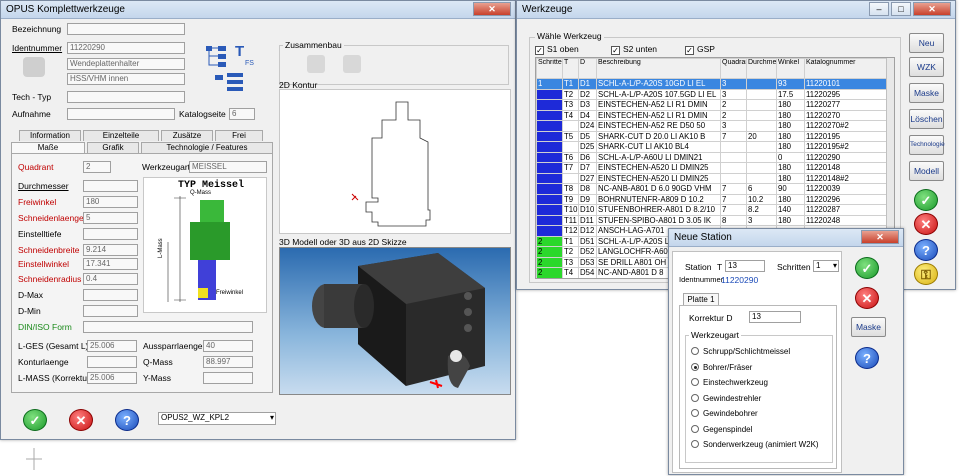  What do you see at coordinates (126, 97) in the screenshot?
I see `techtyp-field` at bounding box center [126, 97].